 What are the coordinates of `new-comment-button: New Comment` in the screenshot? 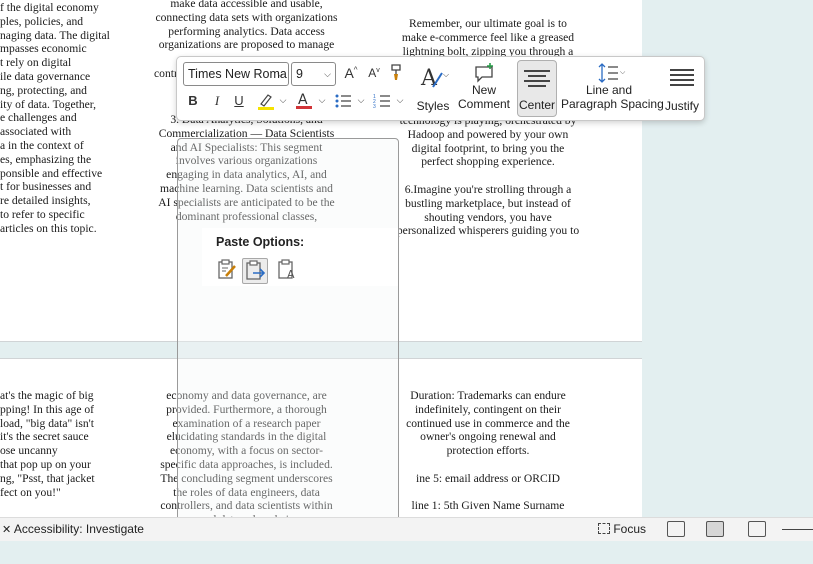 It's located at (484, 88).